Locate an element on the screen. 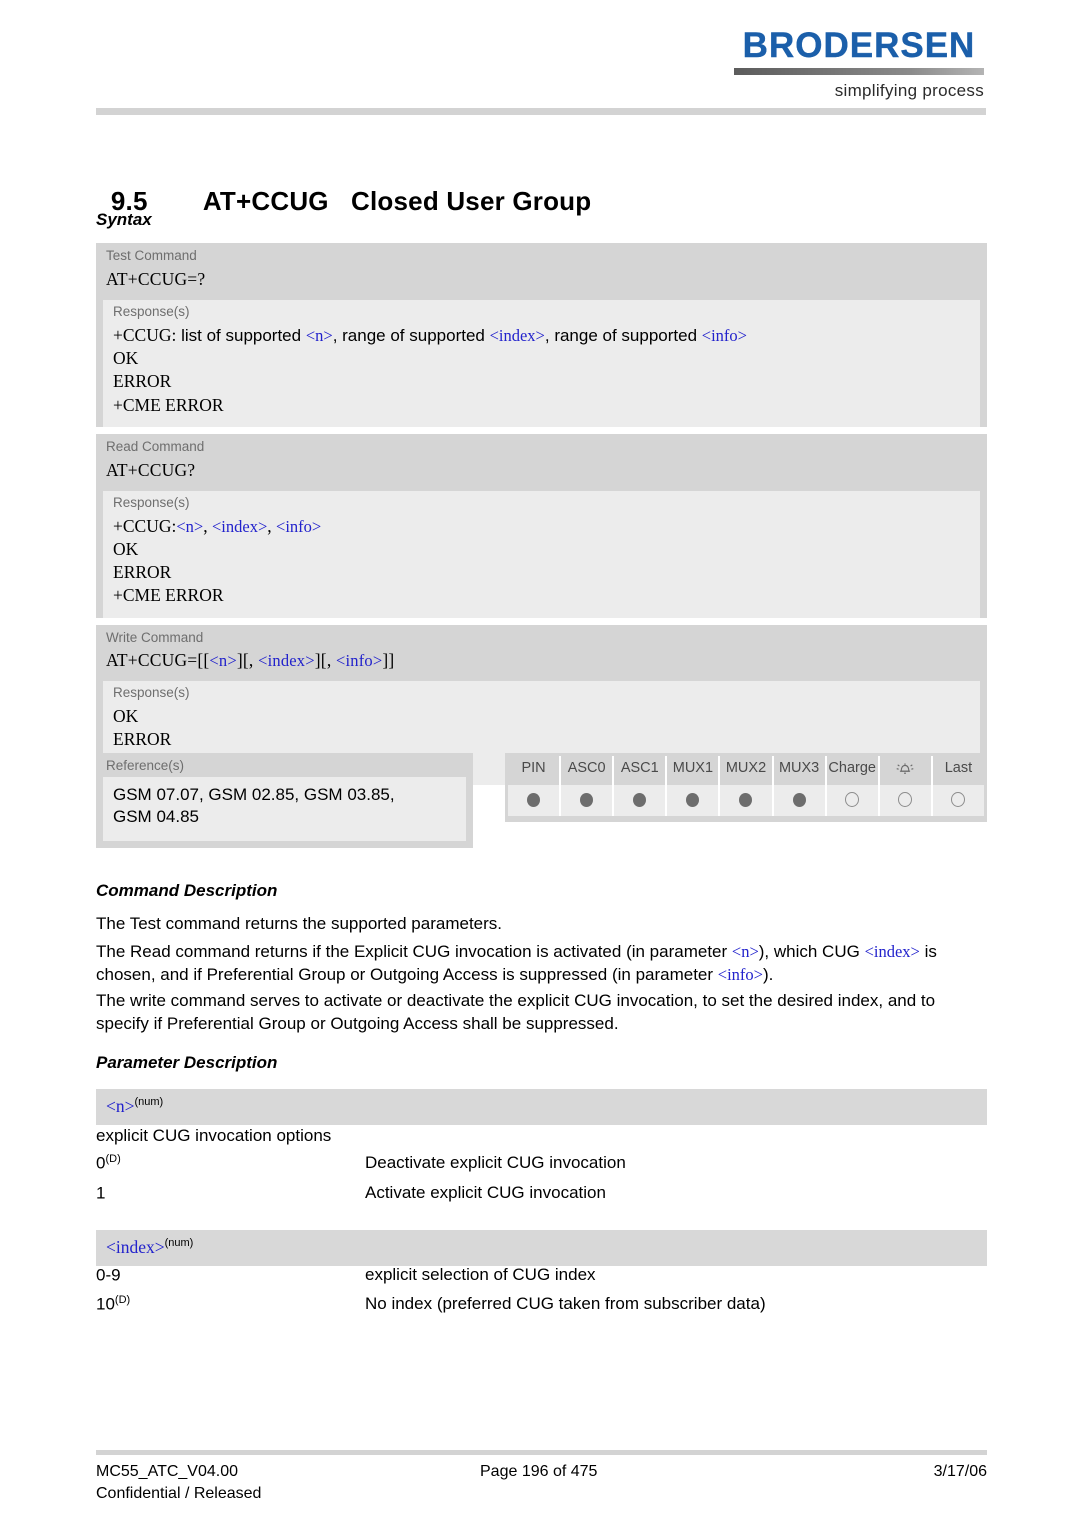  column-header-pin: PIN is located at coordinates (535, 770).